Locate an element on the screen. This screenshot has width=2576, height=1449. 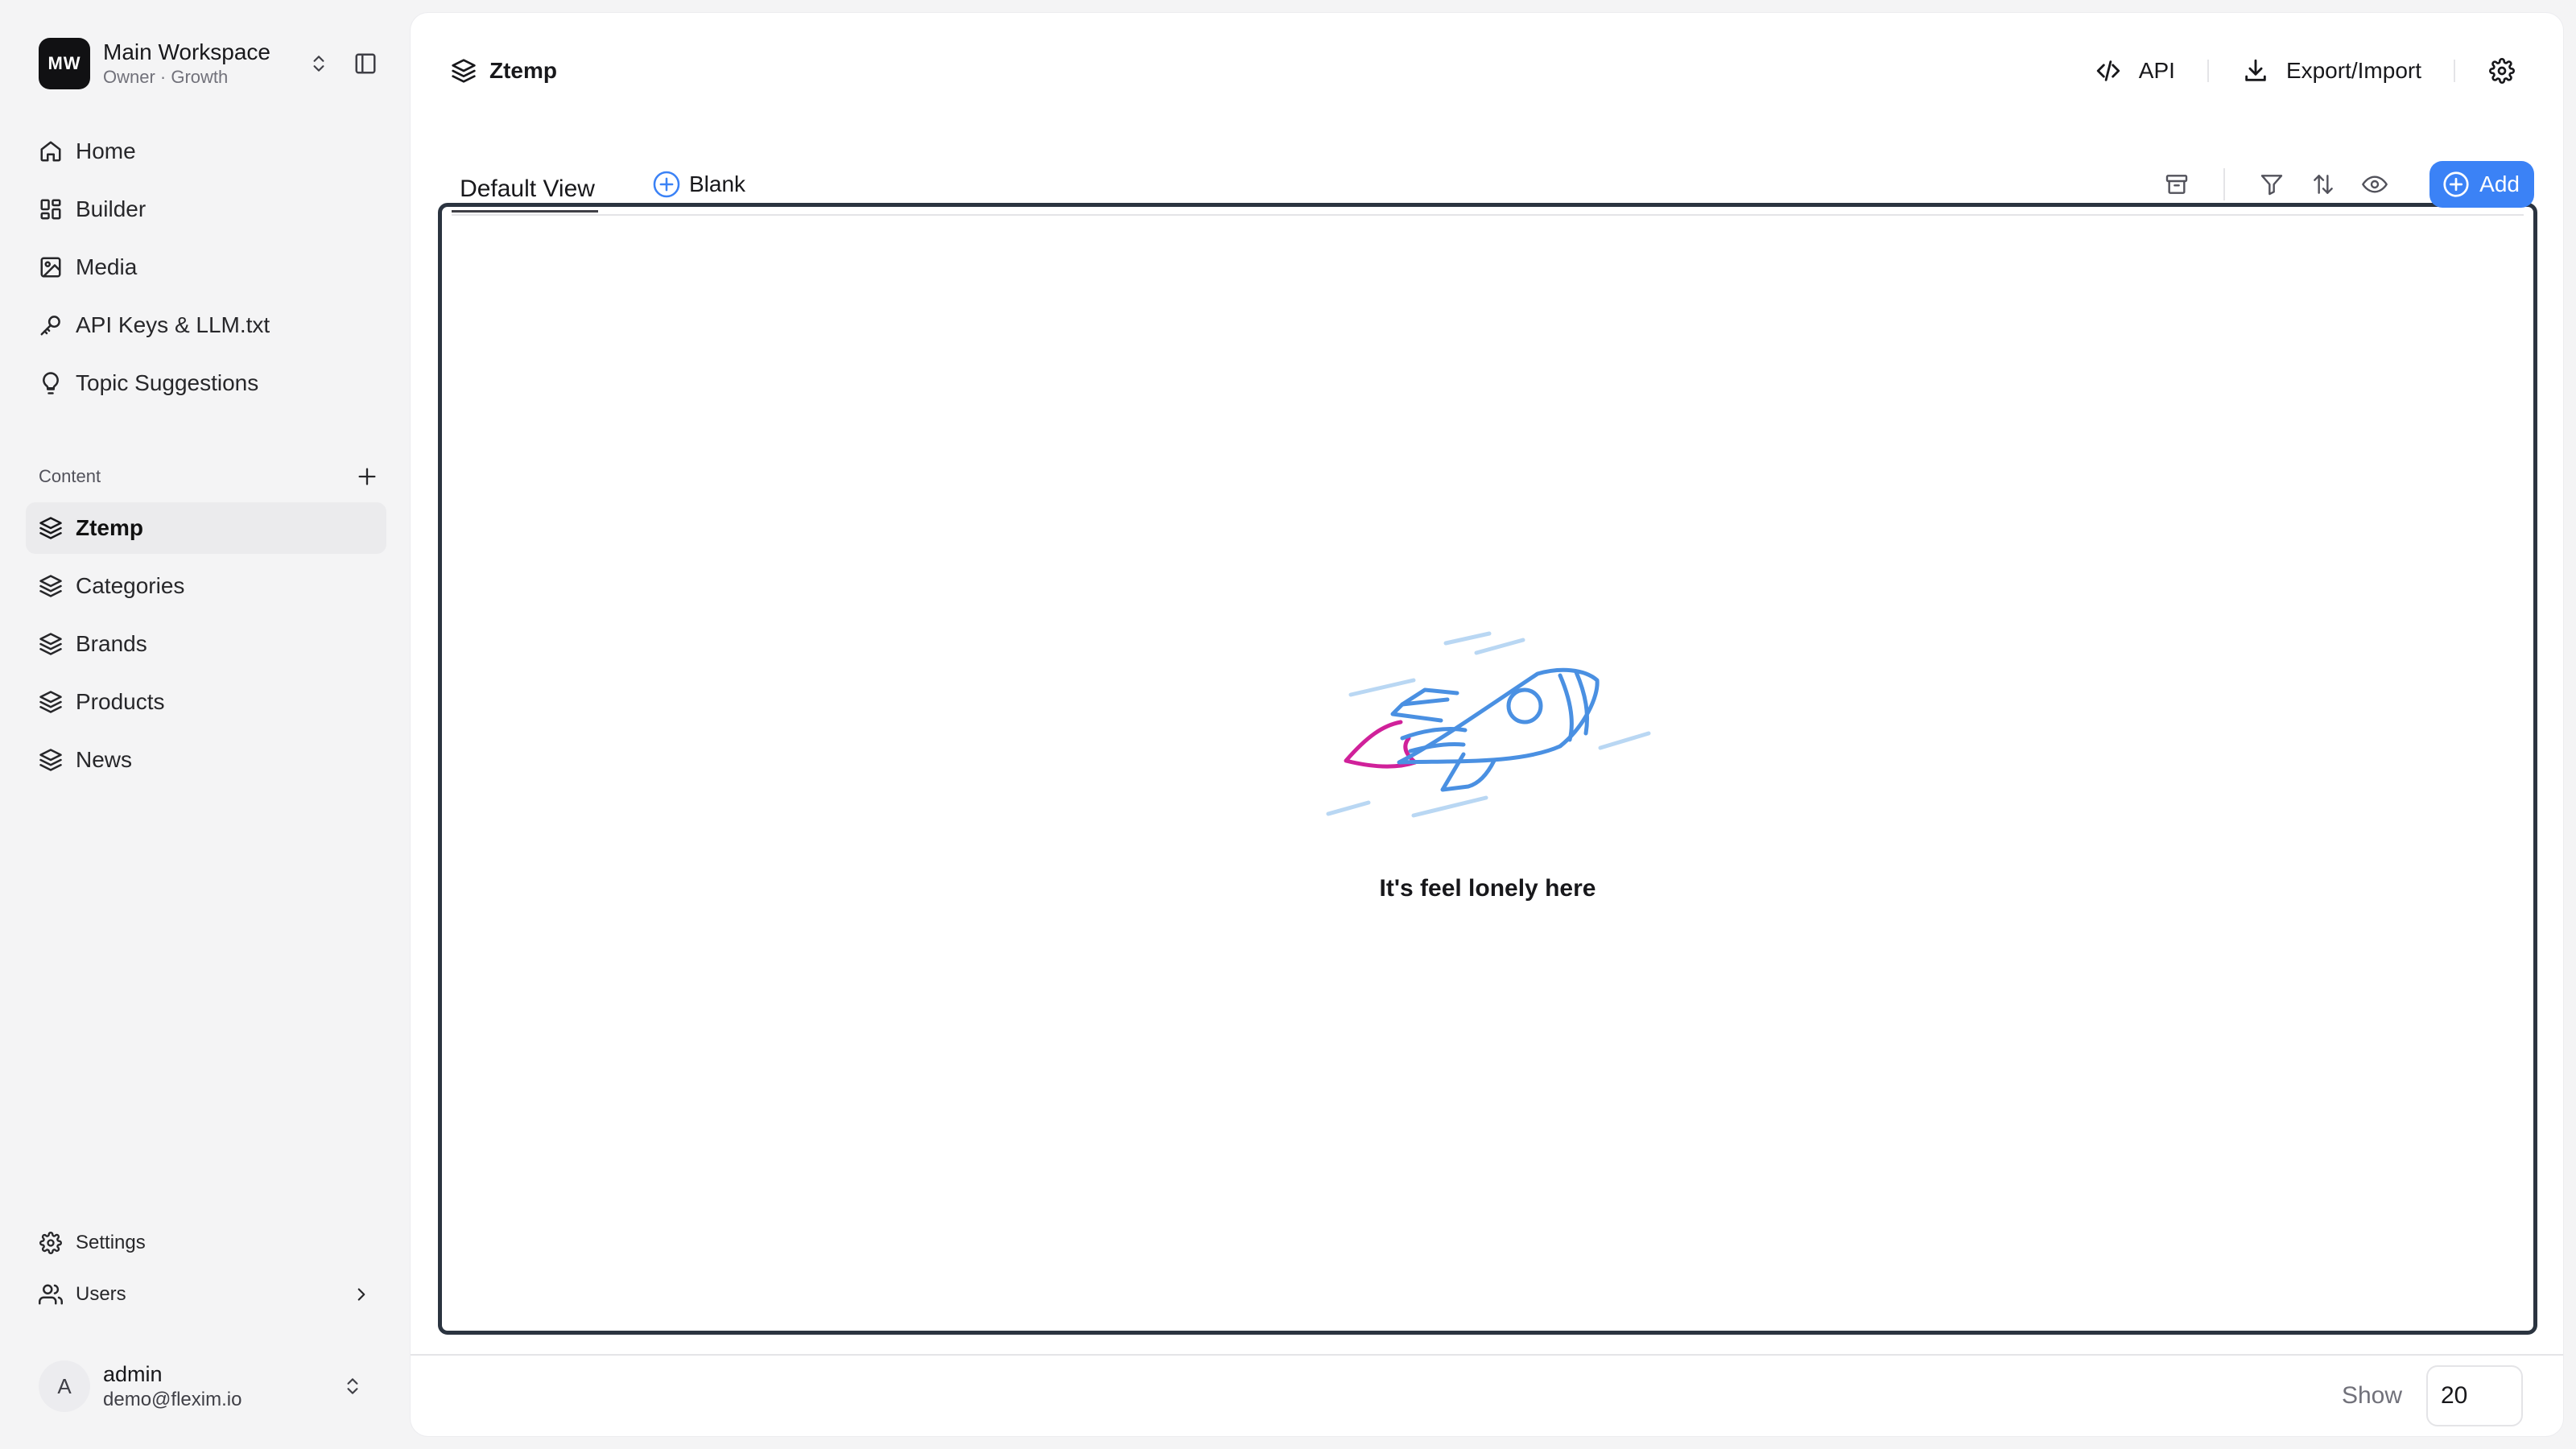
user-email: demo@flexim.io is located at coordinates (172, 1399).